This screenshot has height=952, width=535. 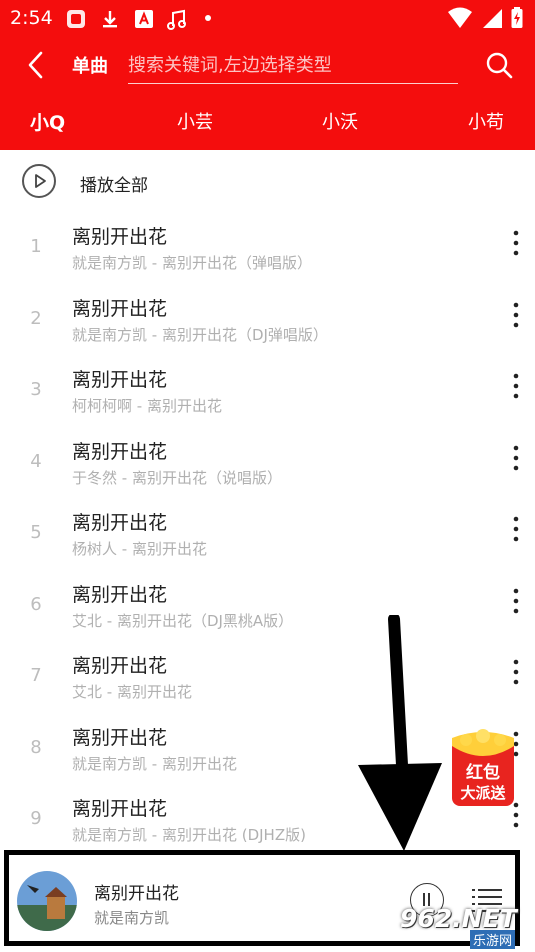 What do you see at coordinates (114, 186) in the screenshot?
I see `play-all-label: 播放全部` at bounding box center [114, 186].